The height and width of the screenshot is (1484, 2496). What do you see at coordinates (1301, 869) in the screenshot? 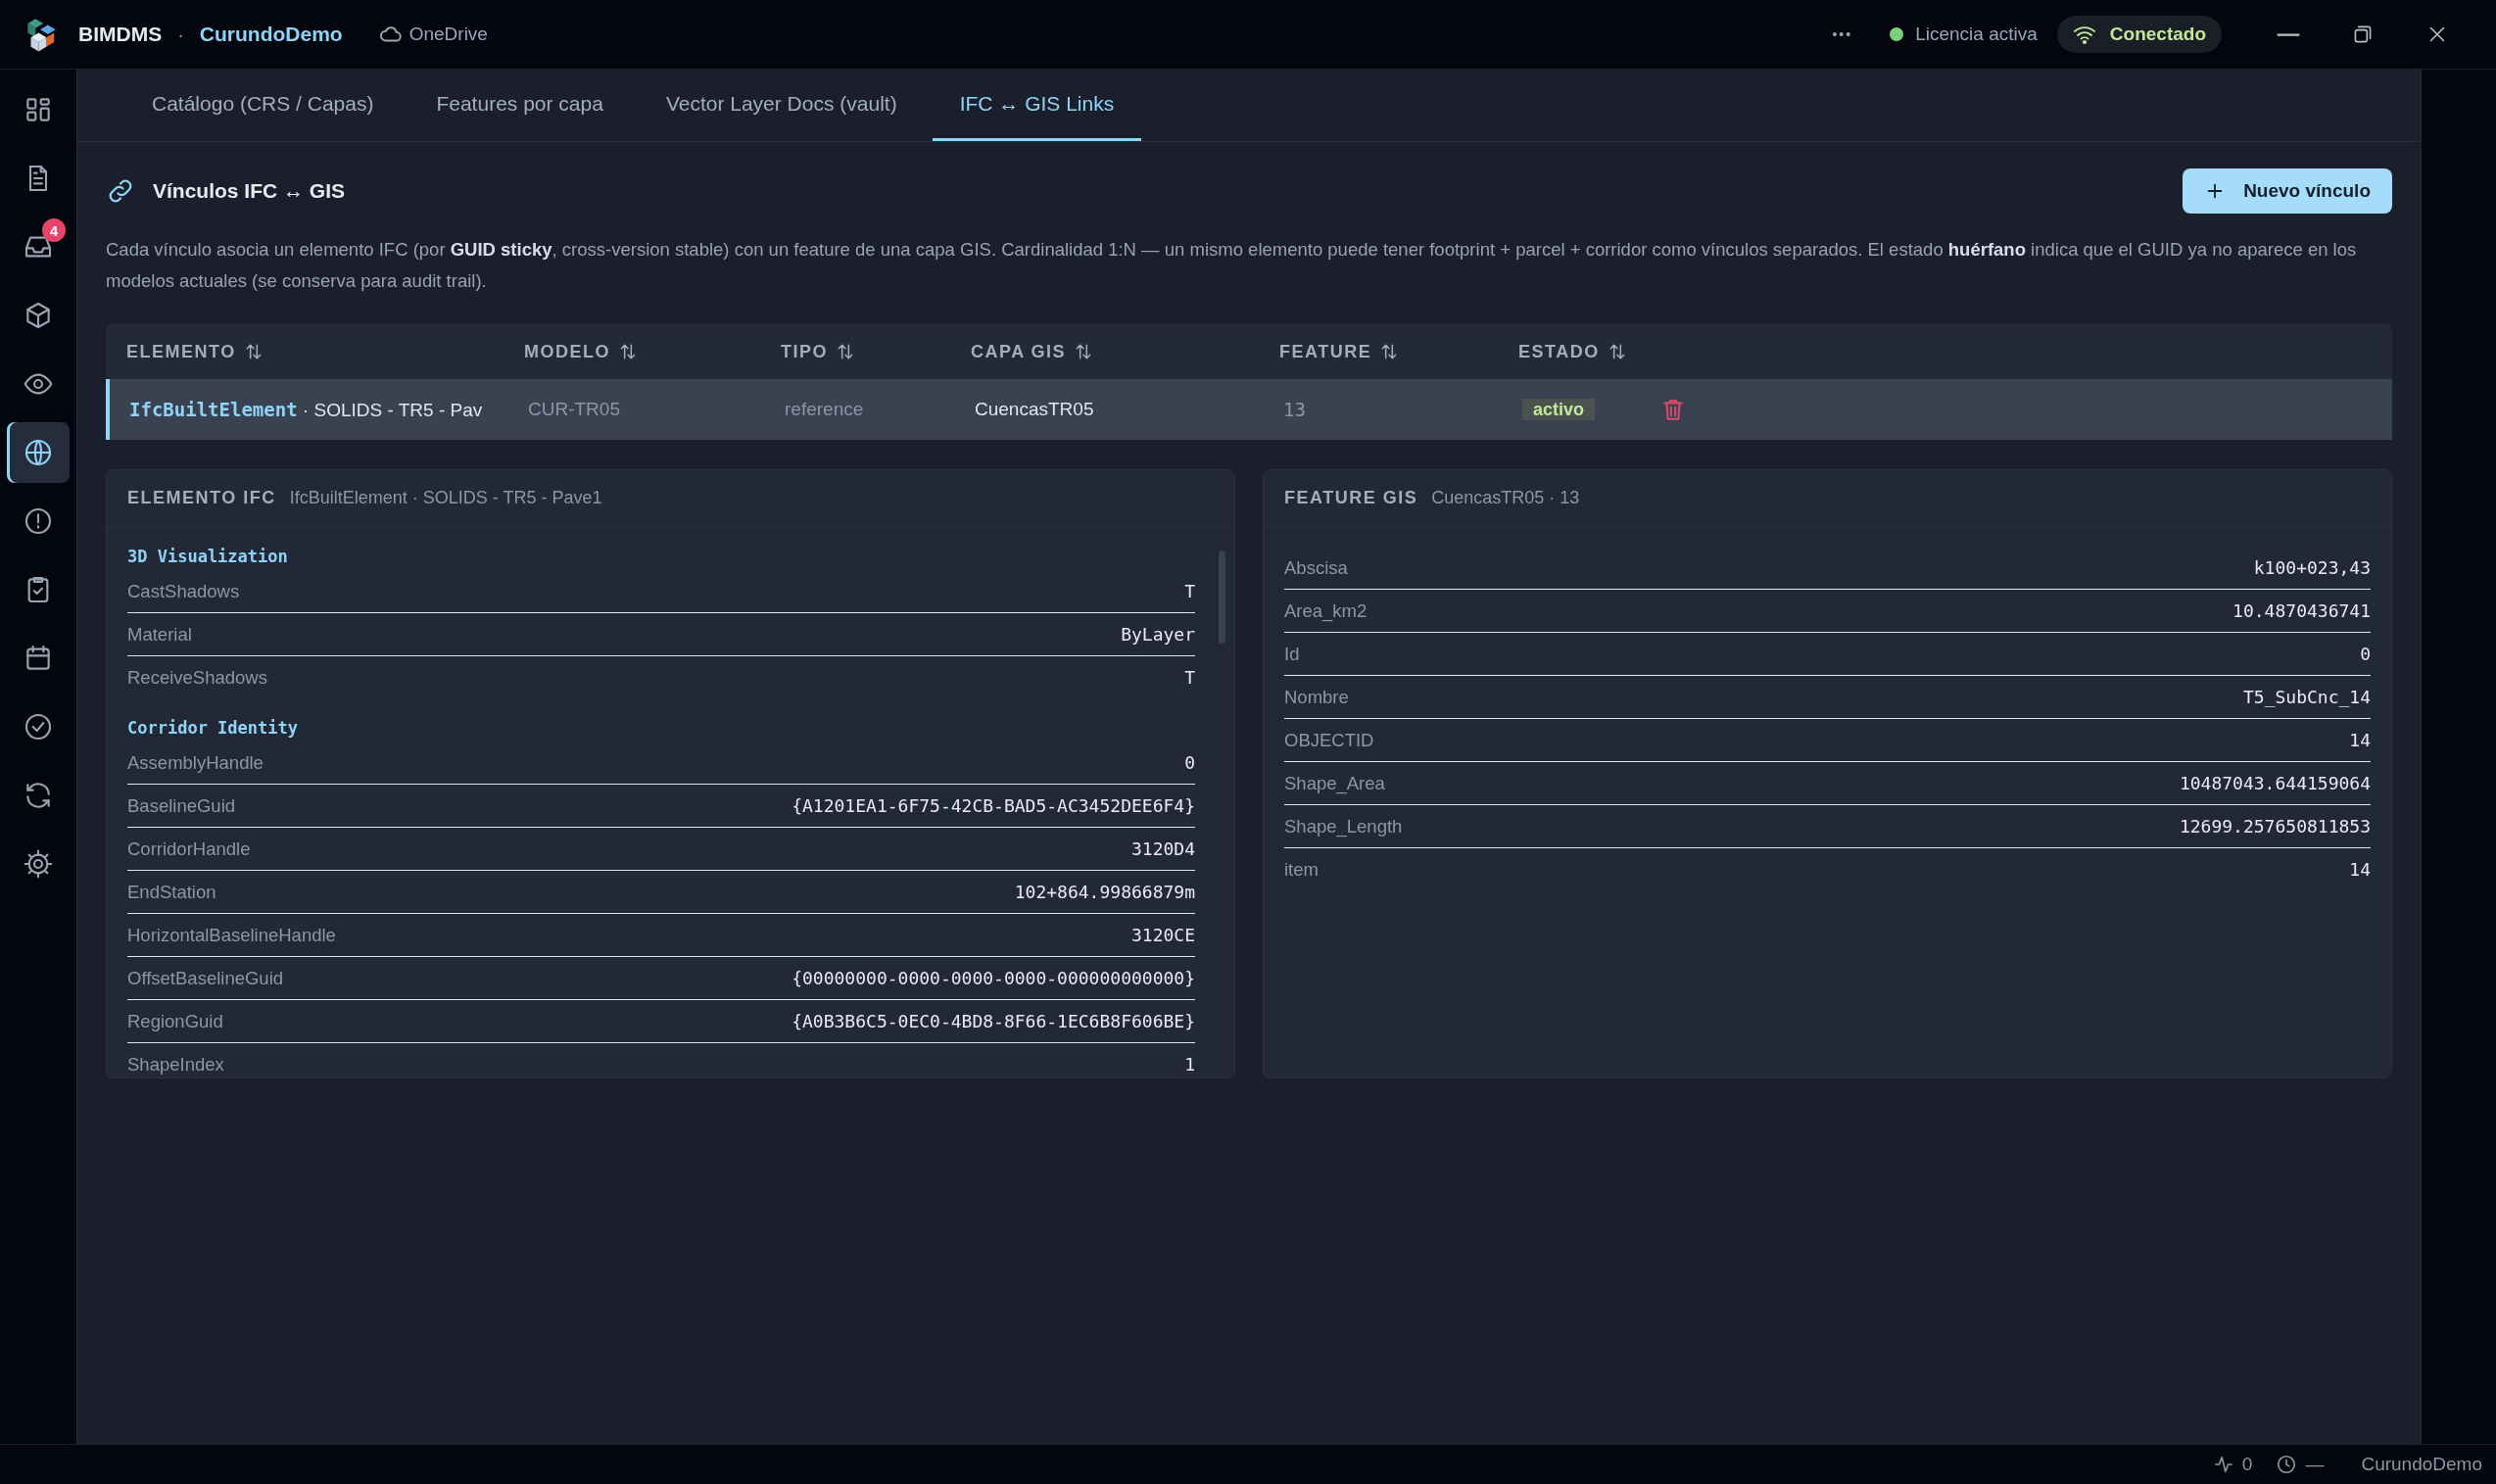
I see `property-name: item` at bounding box center [1301, 869].